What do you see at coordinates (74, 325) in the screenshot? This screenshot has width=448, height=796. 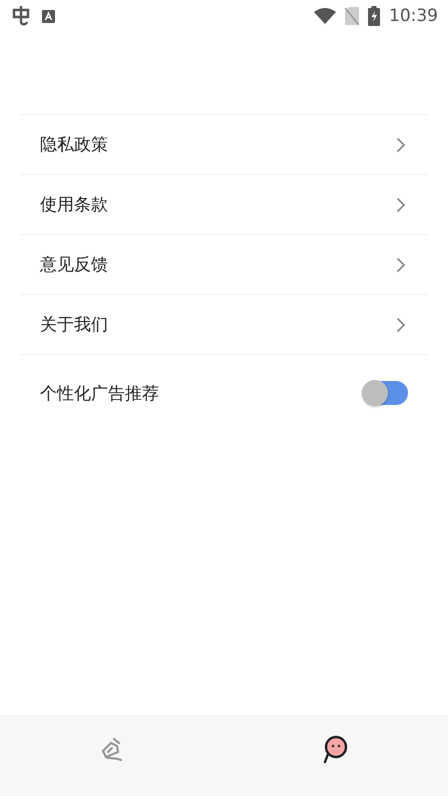 I see `settings-label: 关于我们` at bounding box center [74, 325].